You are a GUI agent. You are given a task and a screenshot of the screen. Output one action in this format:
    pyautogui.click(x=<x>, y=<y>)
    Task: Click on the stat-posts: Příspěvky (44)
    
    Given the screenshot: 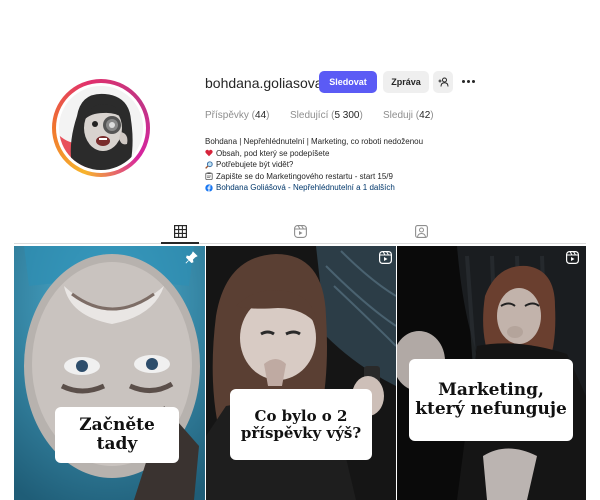 What is the action you would take?
    pyautogui.click(x=237, y=115)
    